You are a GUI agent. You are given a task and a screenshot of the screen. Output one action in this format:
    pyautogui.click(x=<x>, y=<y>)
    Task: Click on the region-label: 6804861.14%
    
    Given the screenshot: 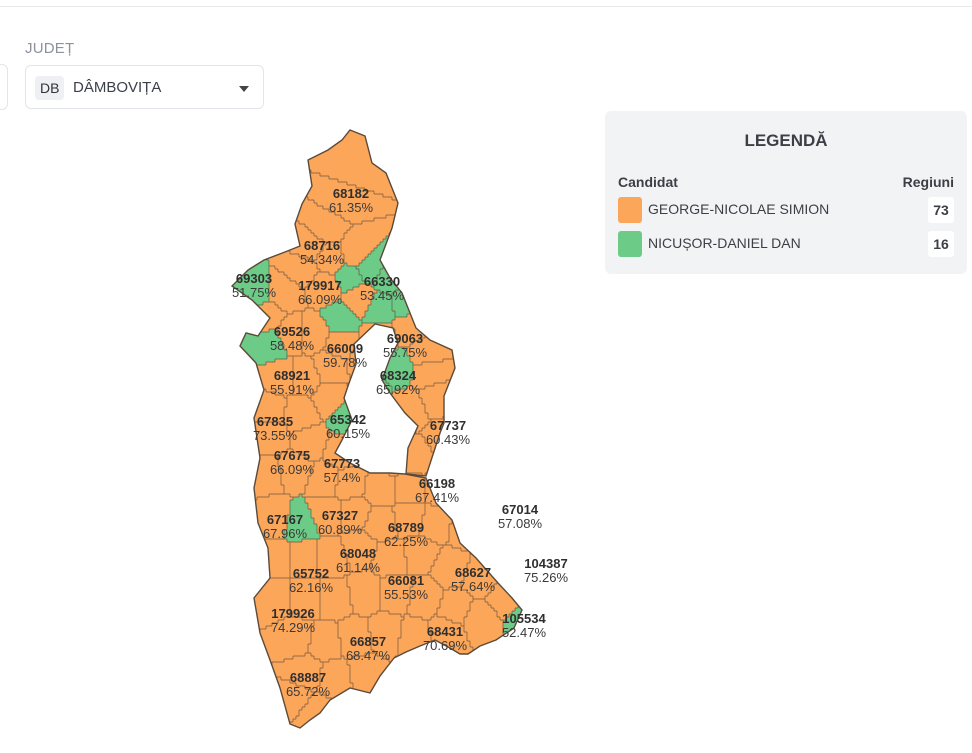 What is the action you would take?
    pyautogui.click(x=358, y=560)
    